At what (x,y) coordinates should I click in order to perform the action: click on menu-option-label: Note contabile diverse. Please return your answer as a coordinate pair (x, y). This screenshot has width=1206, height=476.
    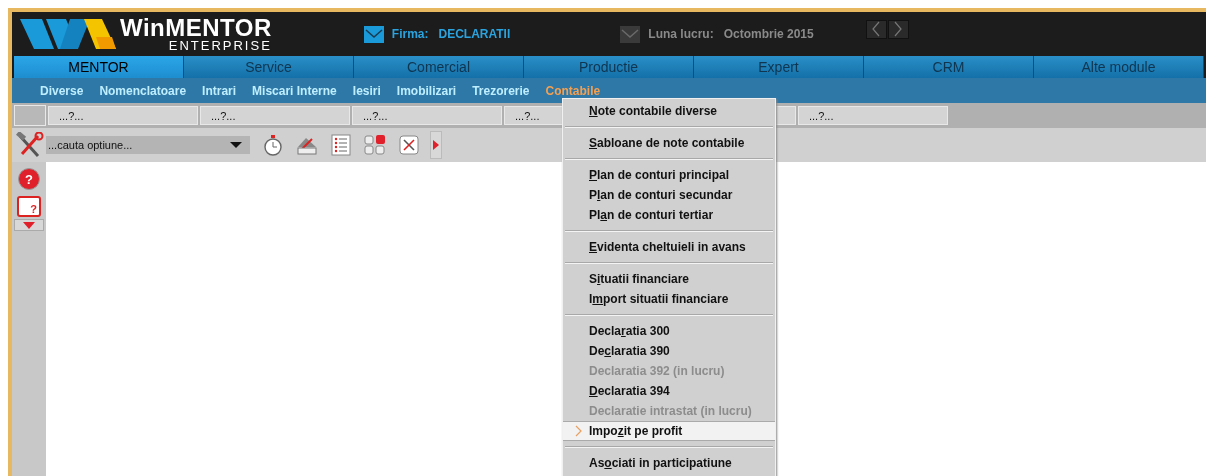
    Looking at the image, I should click on (653, 111).